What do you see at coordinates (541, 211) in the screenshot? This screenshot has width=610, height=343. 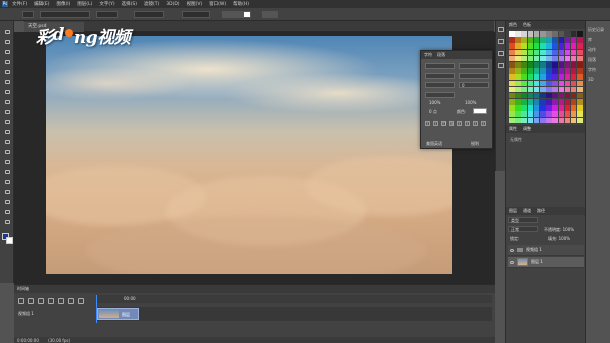 I see `tab-paths: 路径` at bounding box center [541, 211].